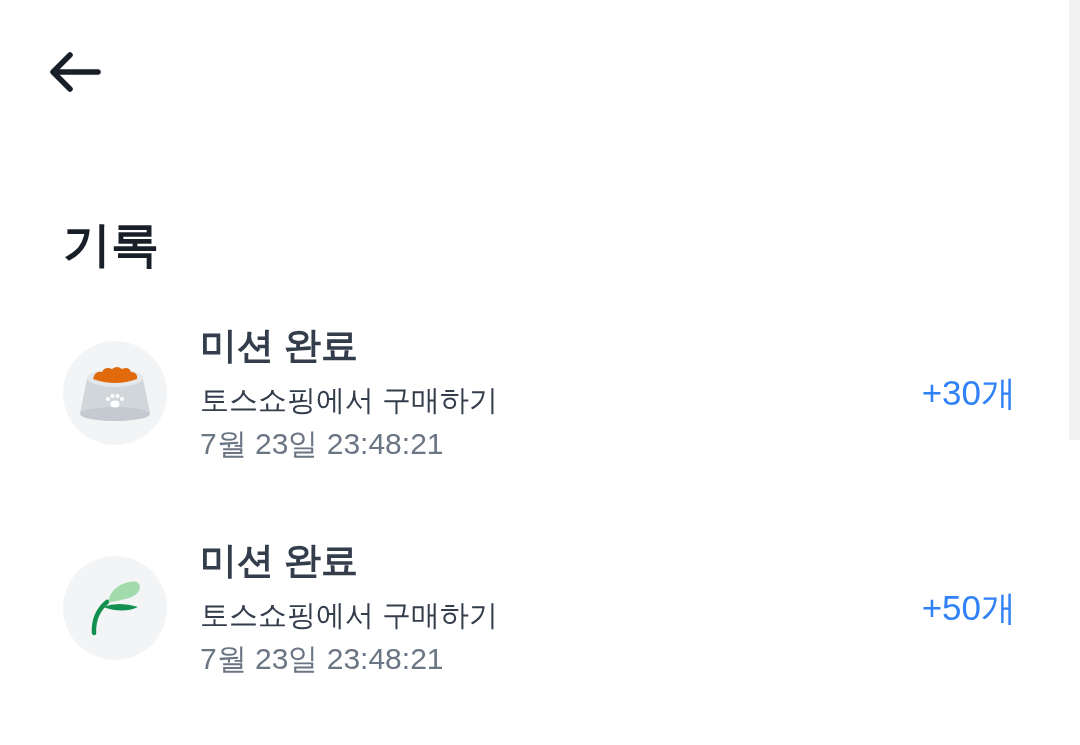  I want to click on left-arrow-icon, so click(75, 72).